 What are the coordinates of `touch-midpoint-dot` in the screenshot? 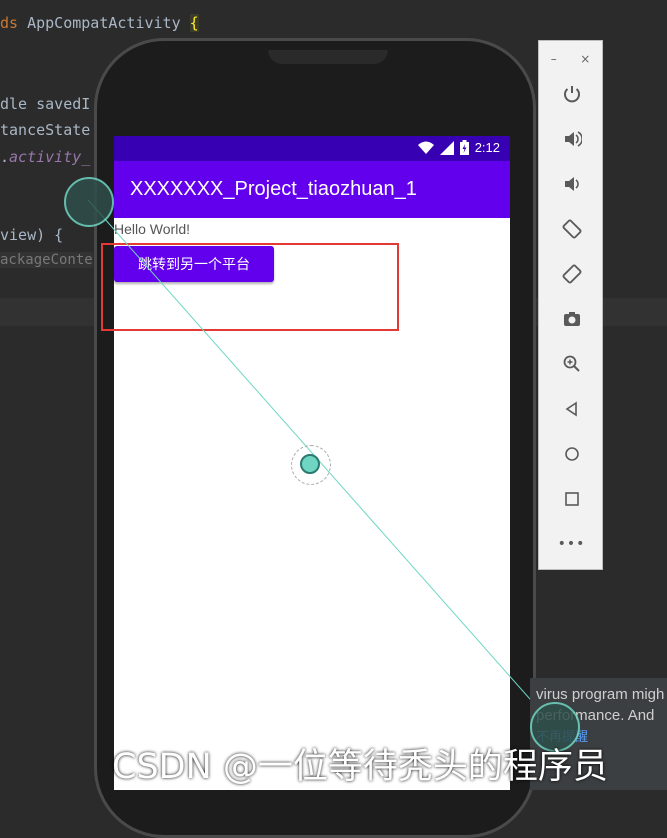 It's located at (310, 464).